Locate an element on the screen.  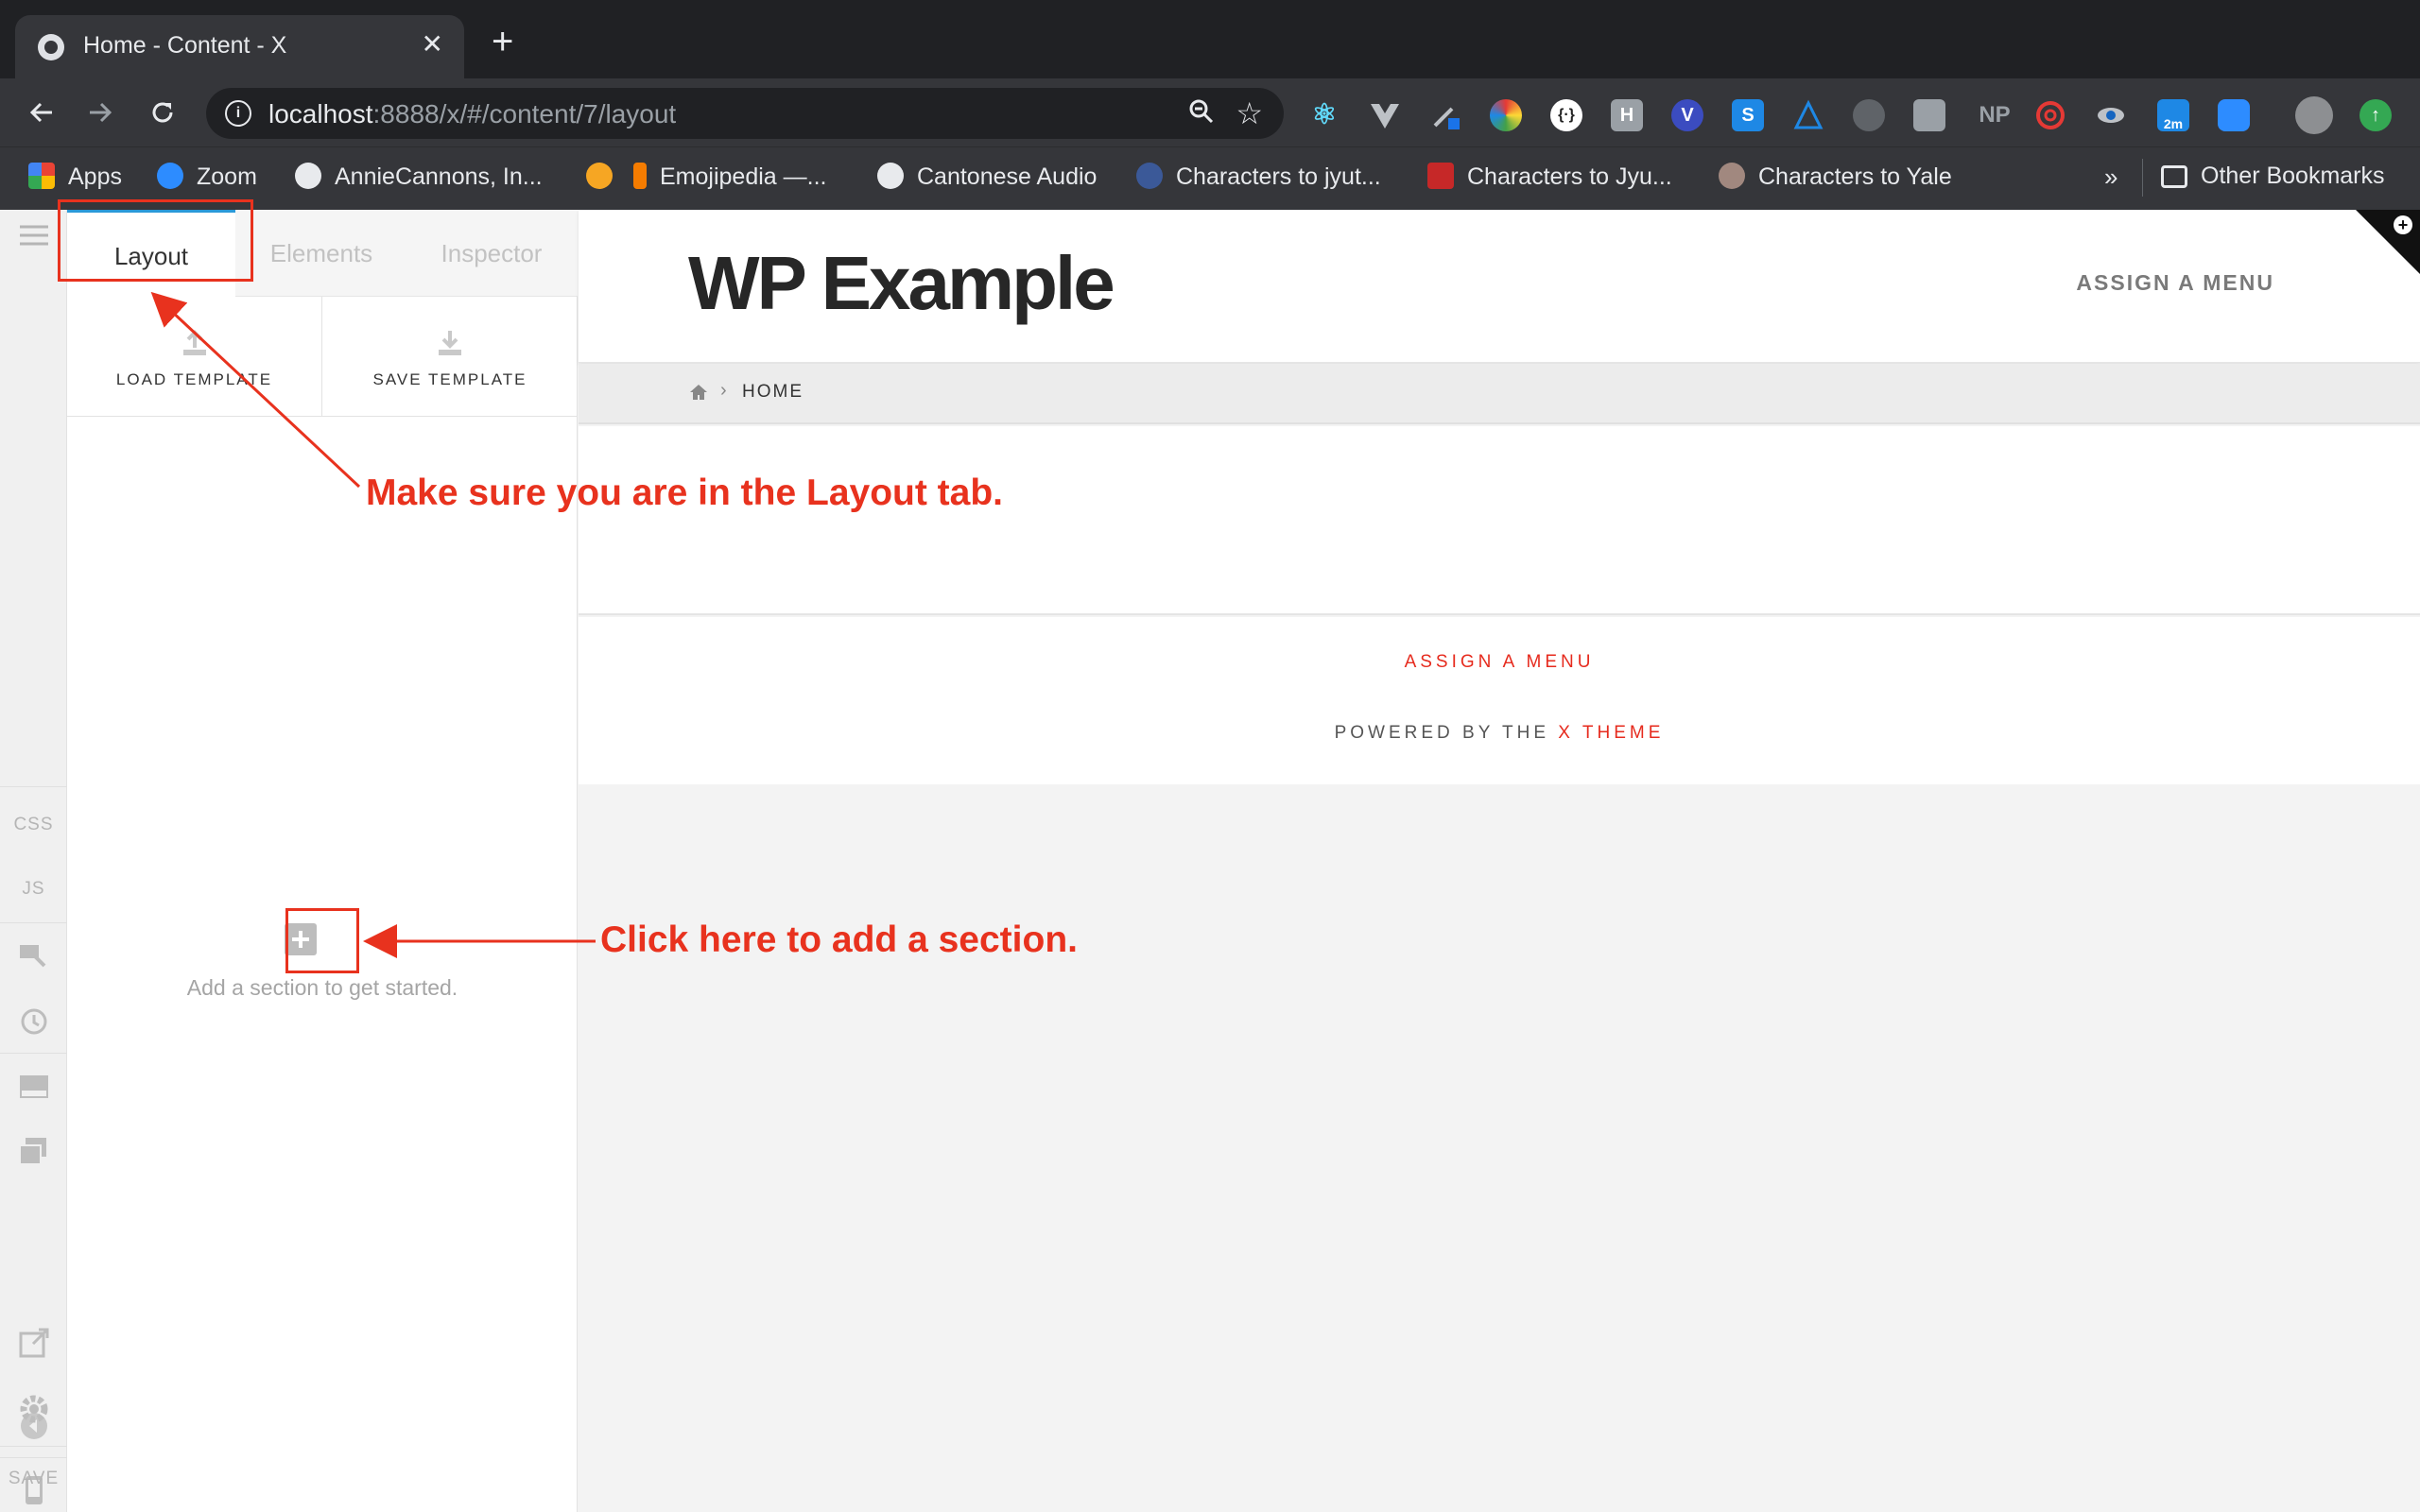
bookmark-emoji is located at coordinates (606, 177).